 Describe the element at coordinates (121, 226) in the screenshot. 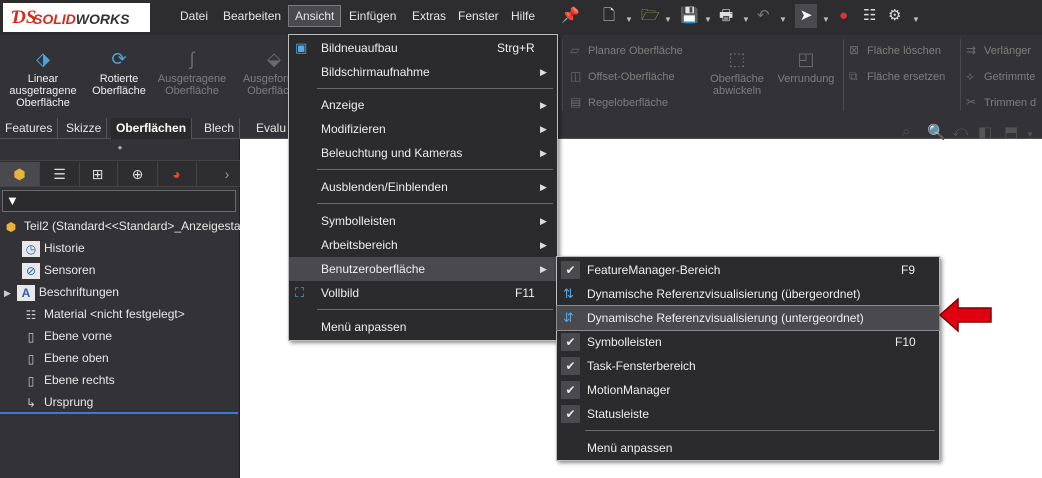

I see `tree-item-part: ⬢ Teil2 (Standard<<Standard>_Anzeigesta` at that location.